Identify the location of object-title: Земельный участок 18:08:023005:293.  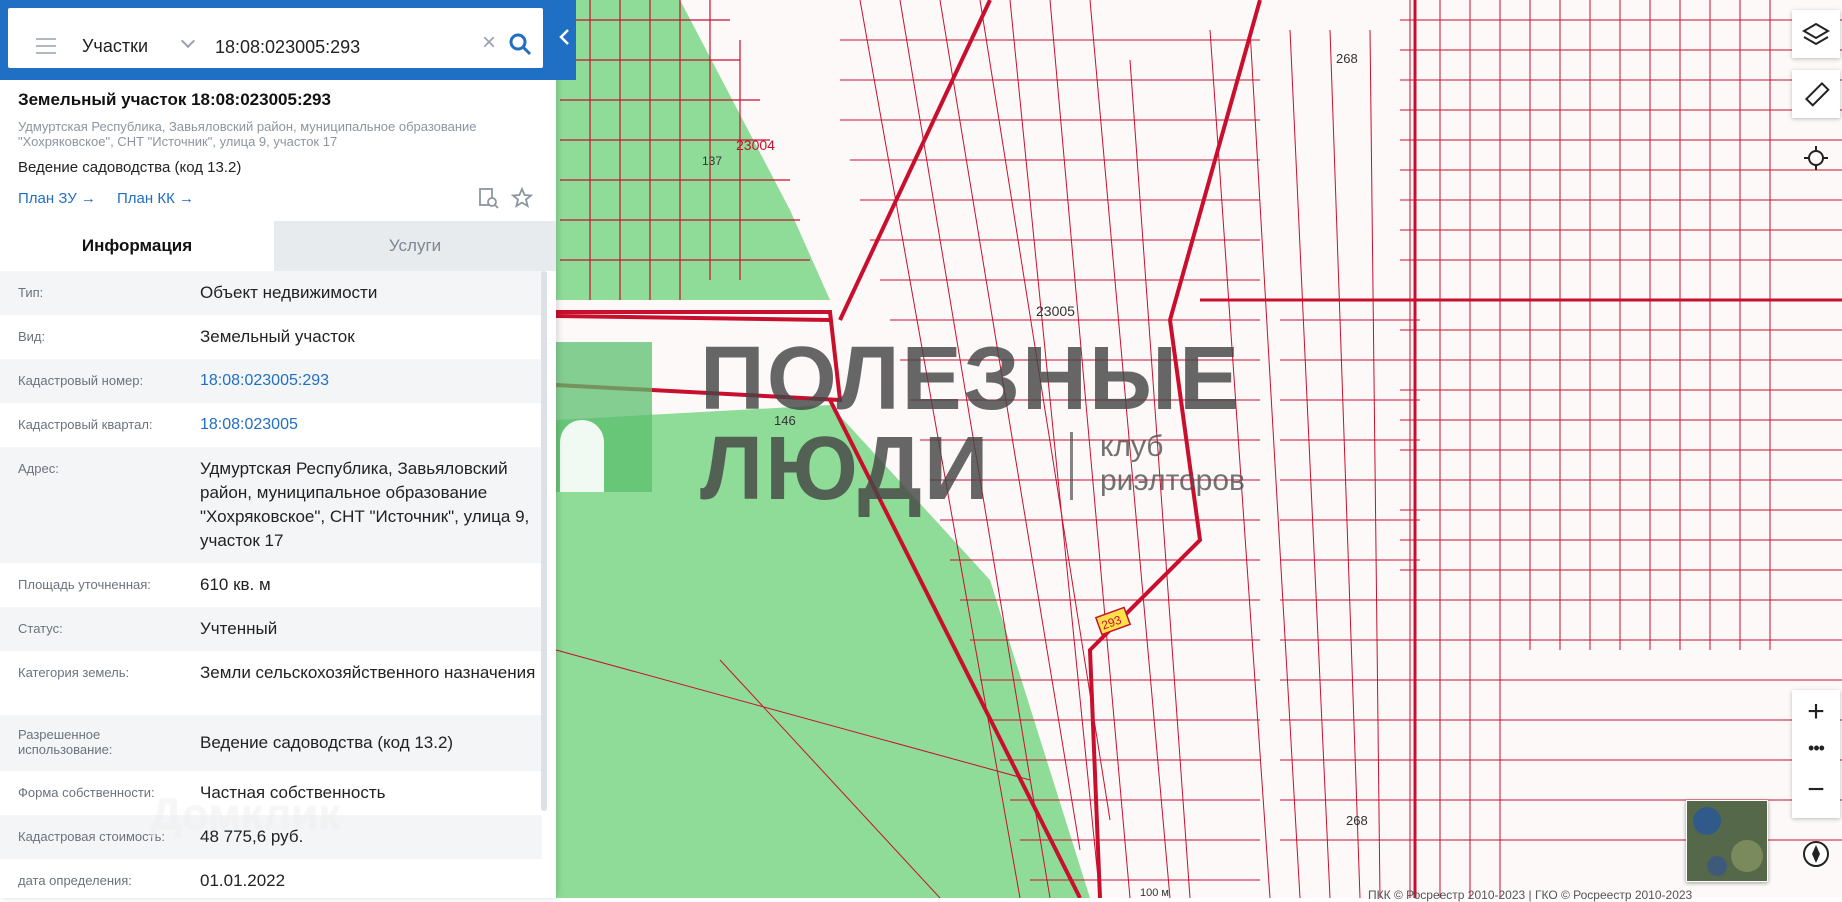
(174, 99).